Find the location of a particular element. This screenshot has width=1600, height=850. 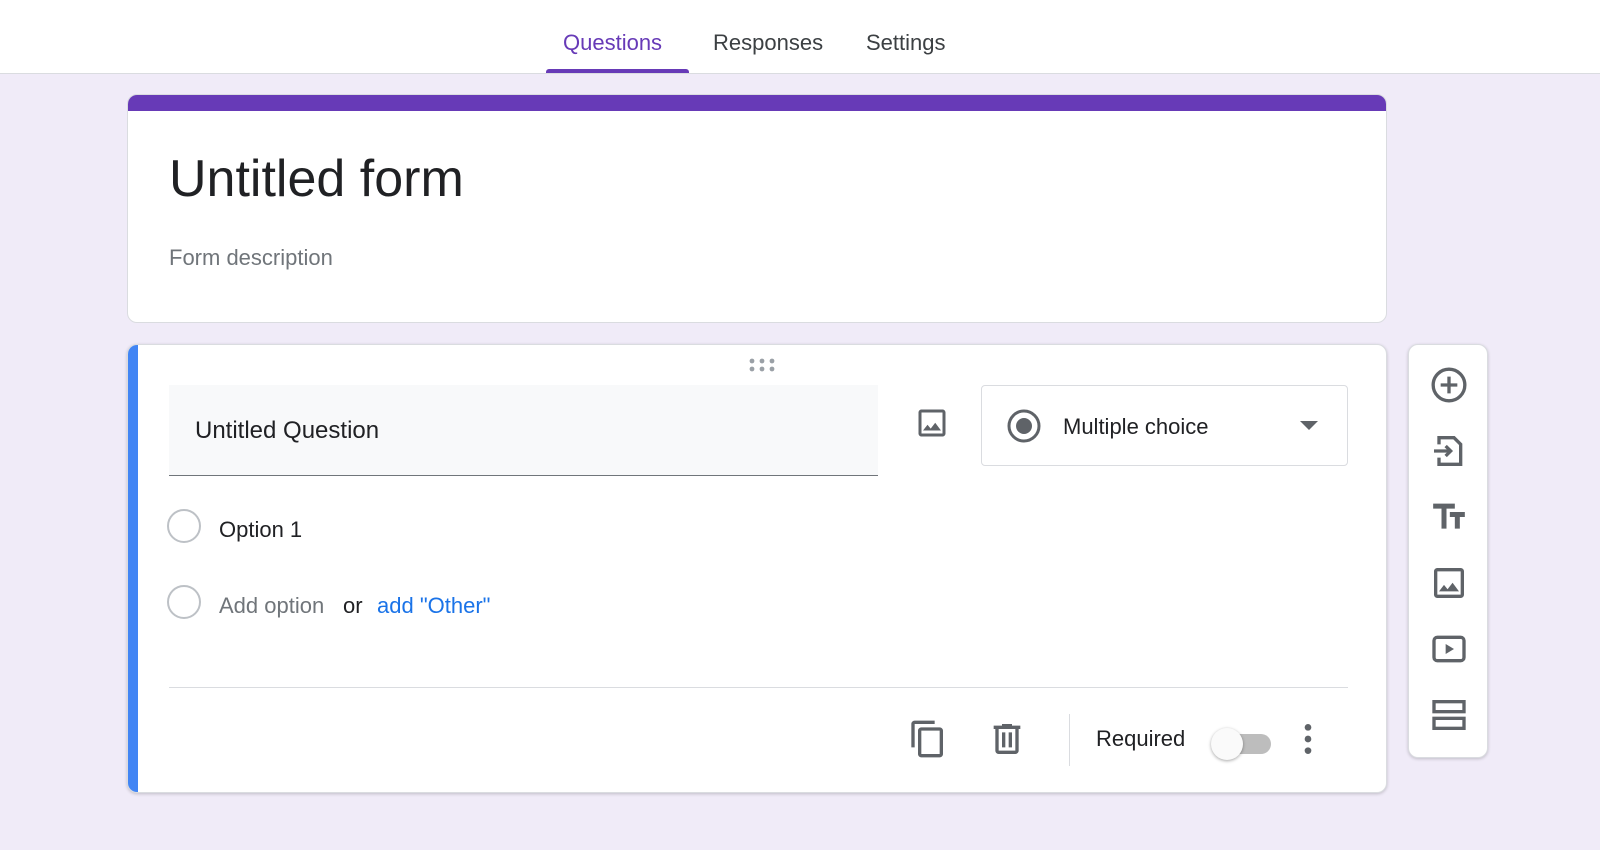

header-accent-bar is located at coordinates (757, 103).